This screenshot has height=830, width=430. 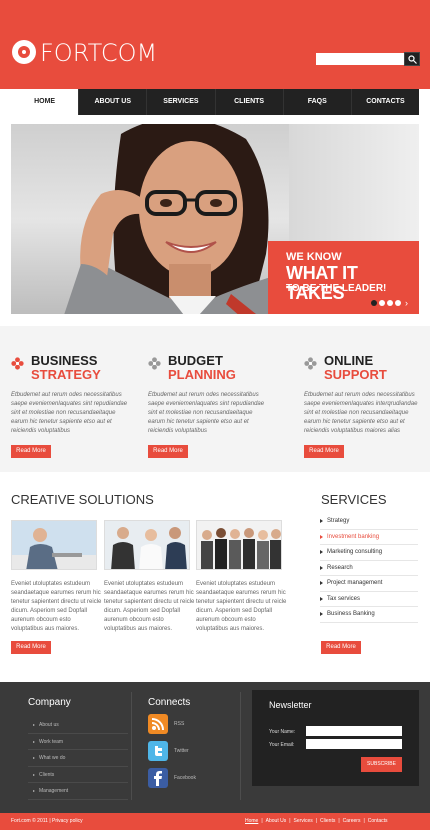 I want to click on feature-subtitle: PLANNING, so click(x=202, y=374).